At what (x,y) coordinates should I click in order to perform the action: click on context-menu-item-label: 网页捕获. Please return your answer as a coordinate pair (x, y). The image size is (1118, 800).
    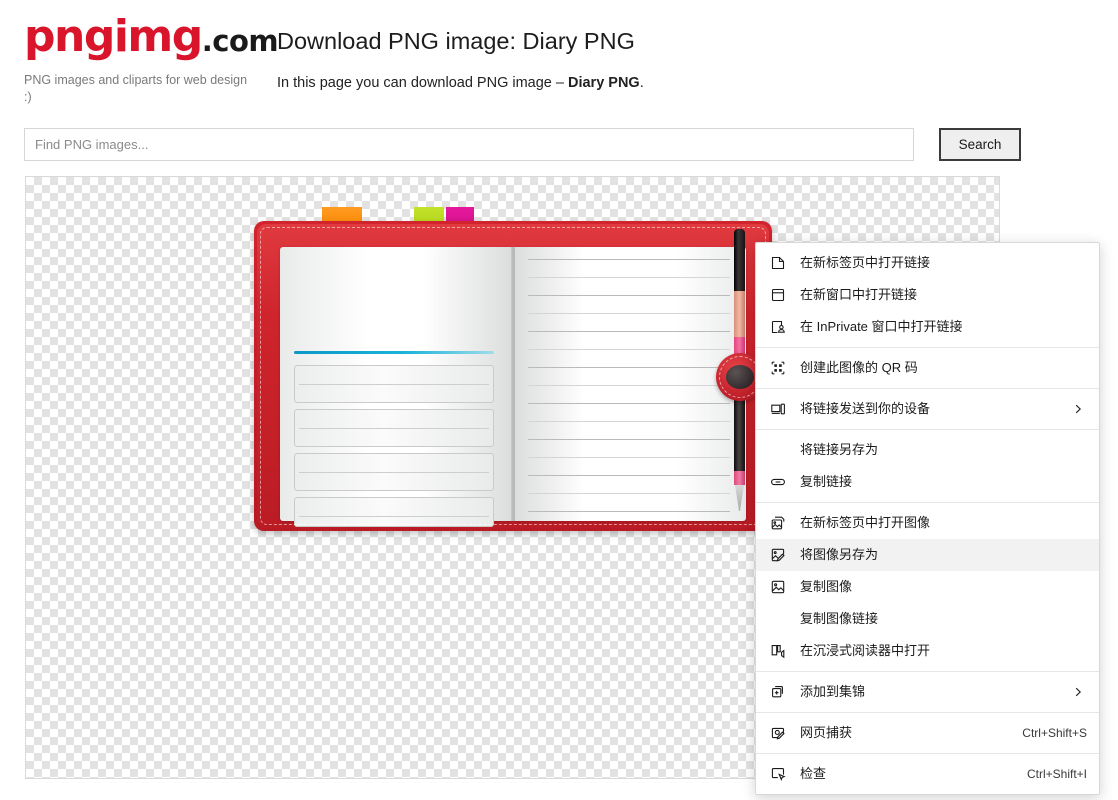
    Looking at the image, I should click on (826, 732).